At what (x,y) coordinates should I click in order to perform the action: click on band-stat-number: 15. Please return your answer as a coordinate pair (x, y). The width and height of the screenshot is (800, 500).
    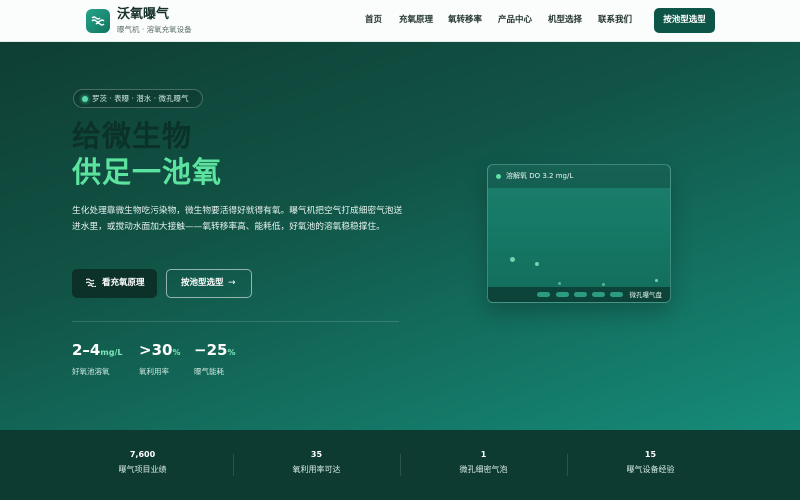
    Looking at the image, I should click on (650, 454).